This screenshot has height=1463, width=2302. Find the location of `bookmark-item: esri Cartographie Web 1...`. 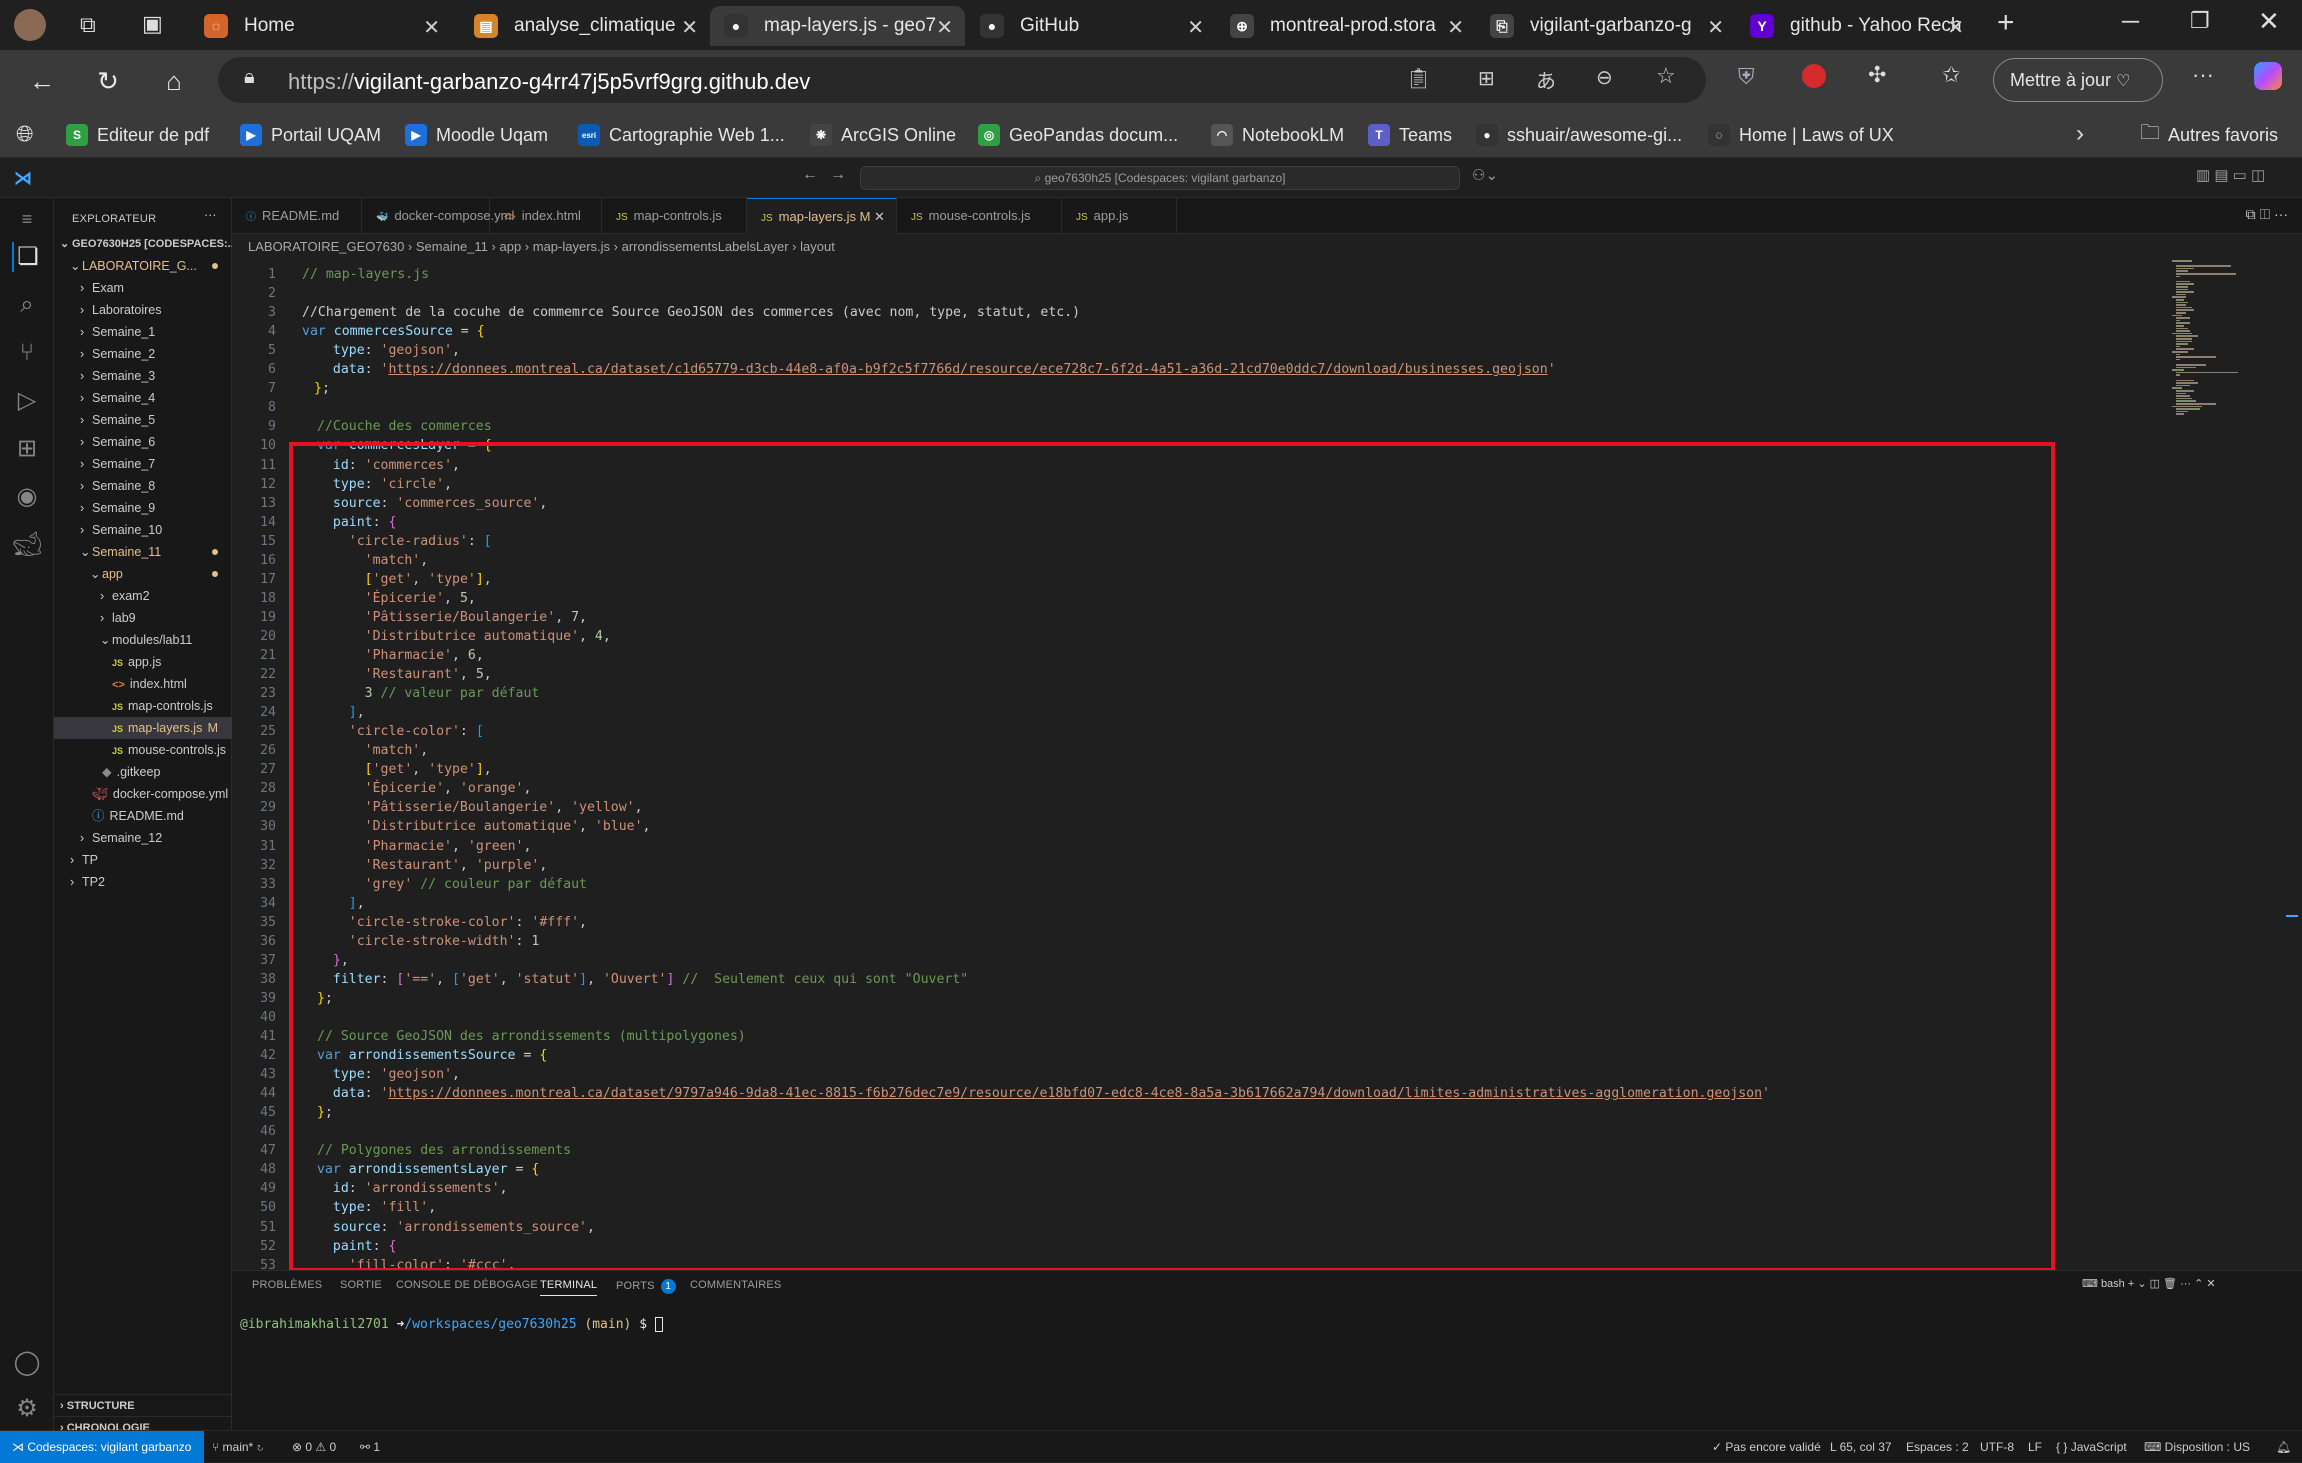

bookmark-item: esri Cartographie Web 1... is located at coordinates (681, 135).